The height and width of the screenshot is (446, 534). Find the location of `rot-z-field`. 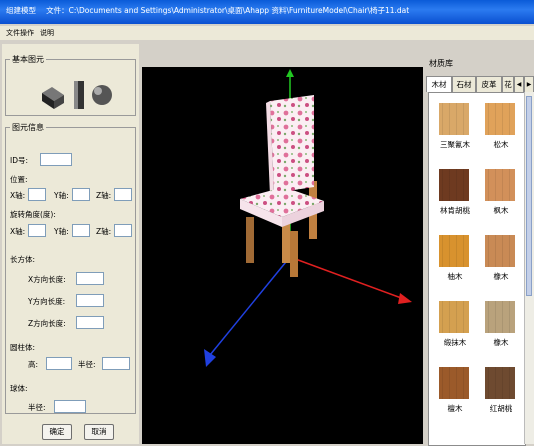

rot-z-field is located at coordinates (123, 230).